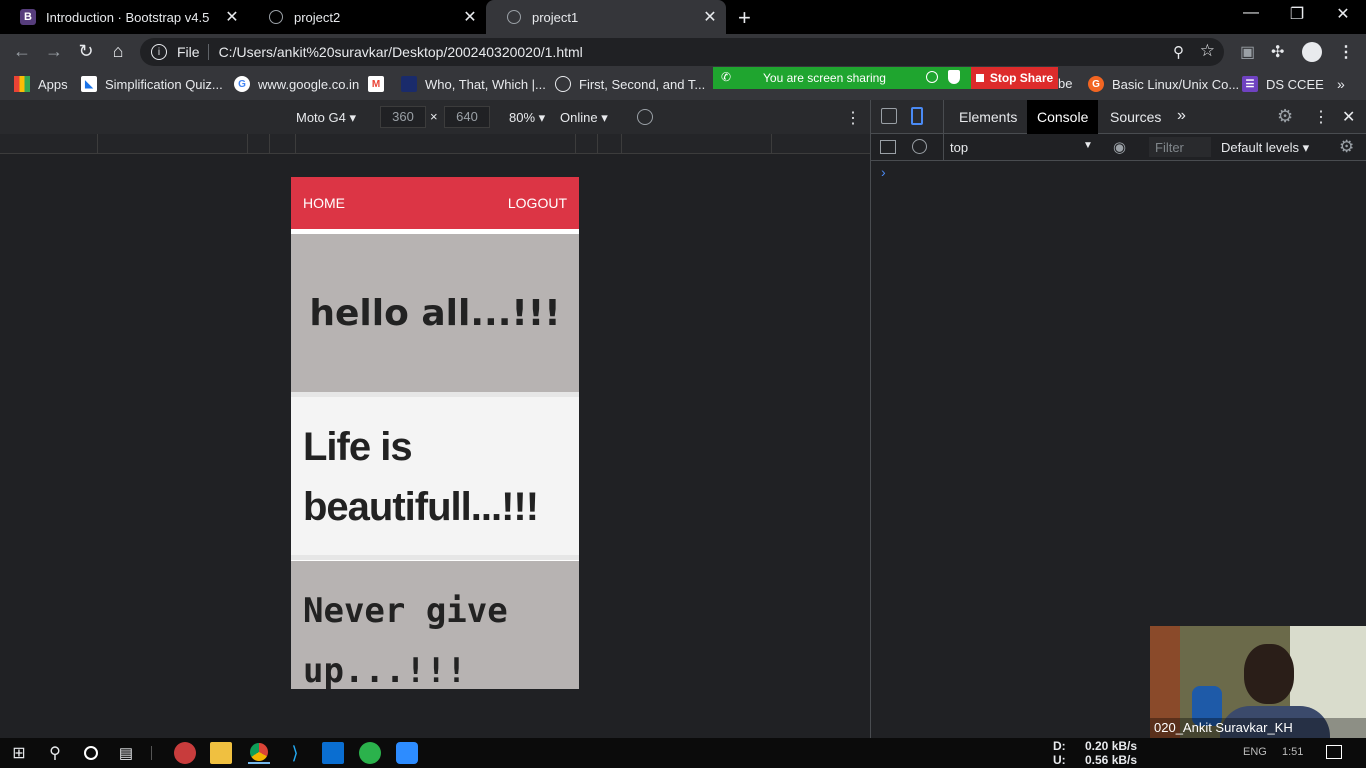 Image resolution: width=1366 pixels, height=768 pixels. Describe the element at coordinates (41, 84) in the screenshot. I see `bookmark-apps: Apps` at that location.